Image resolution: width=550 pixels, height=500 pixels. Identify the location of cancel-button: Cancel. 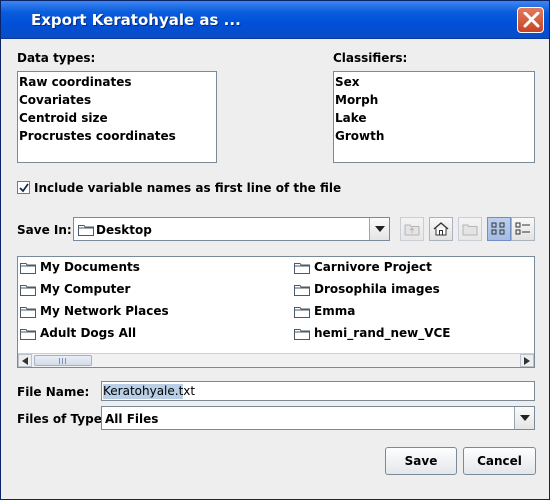
(499, 461).